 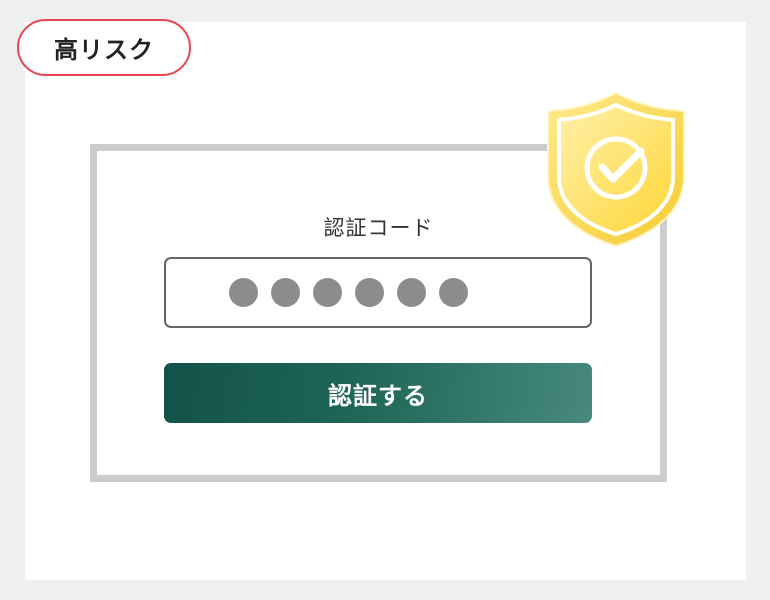 I want to click on high-risk-badge: 高リスク, so click(x=104, y=47).